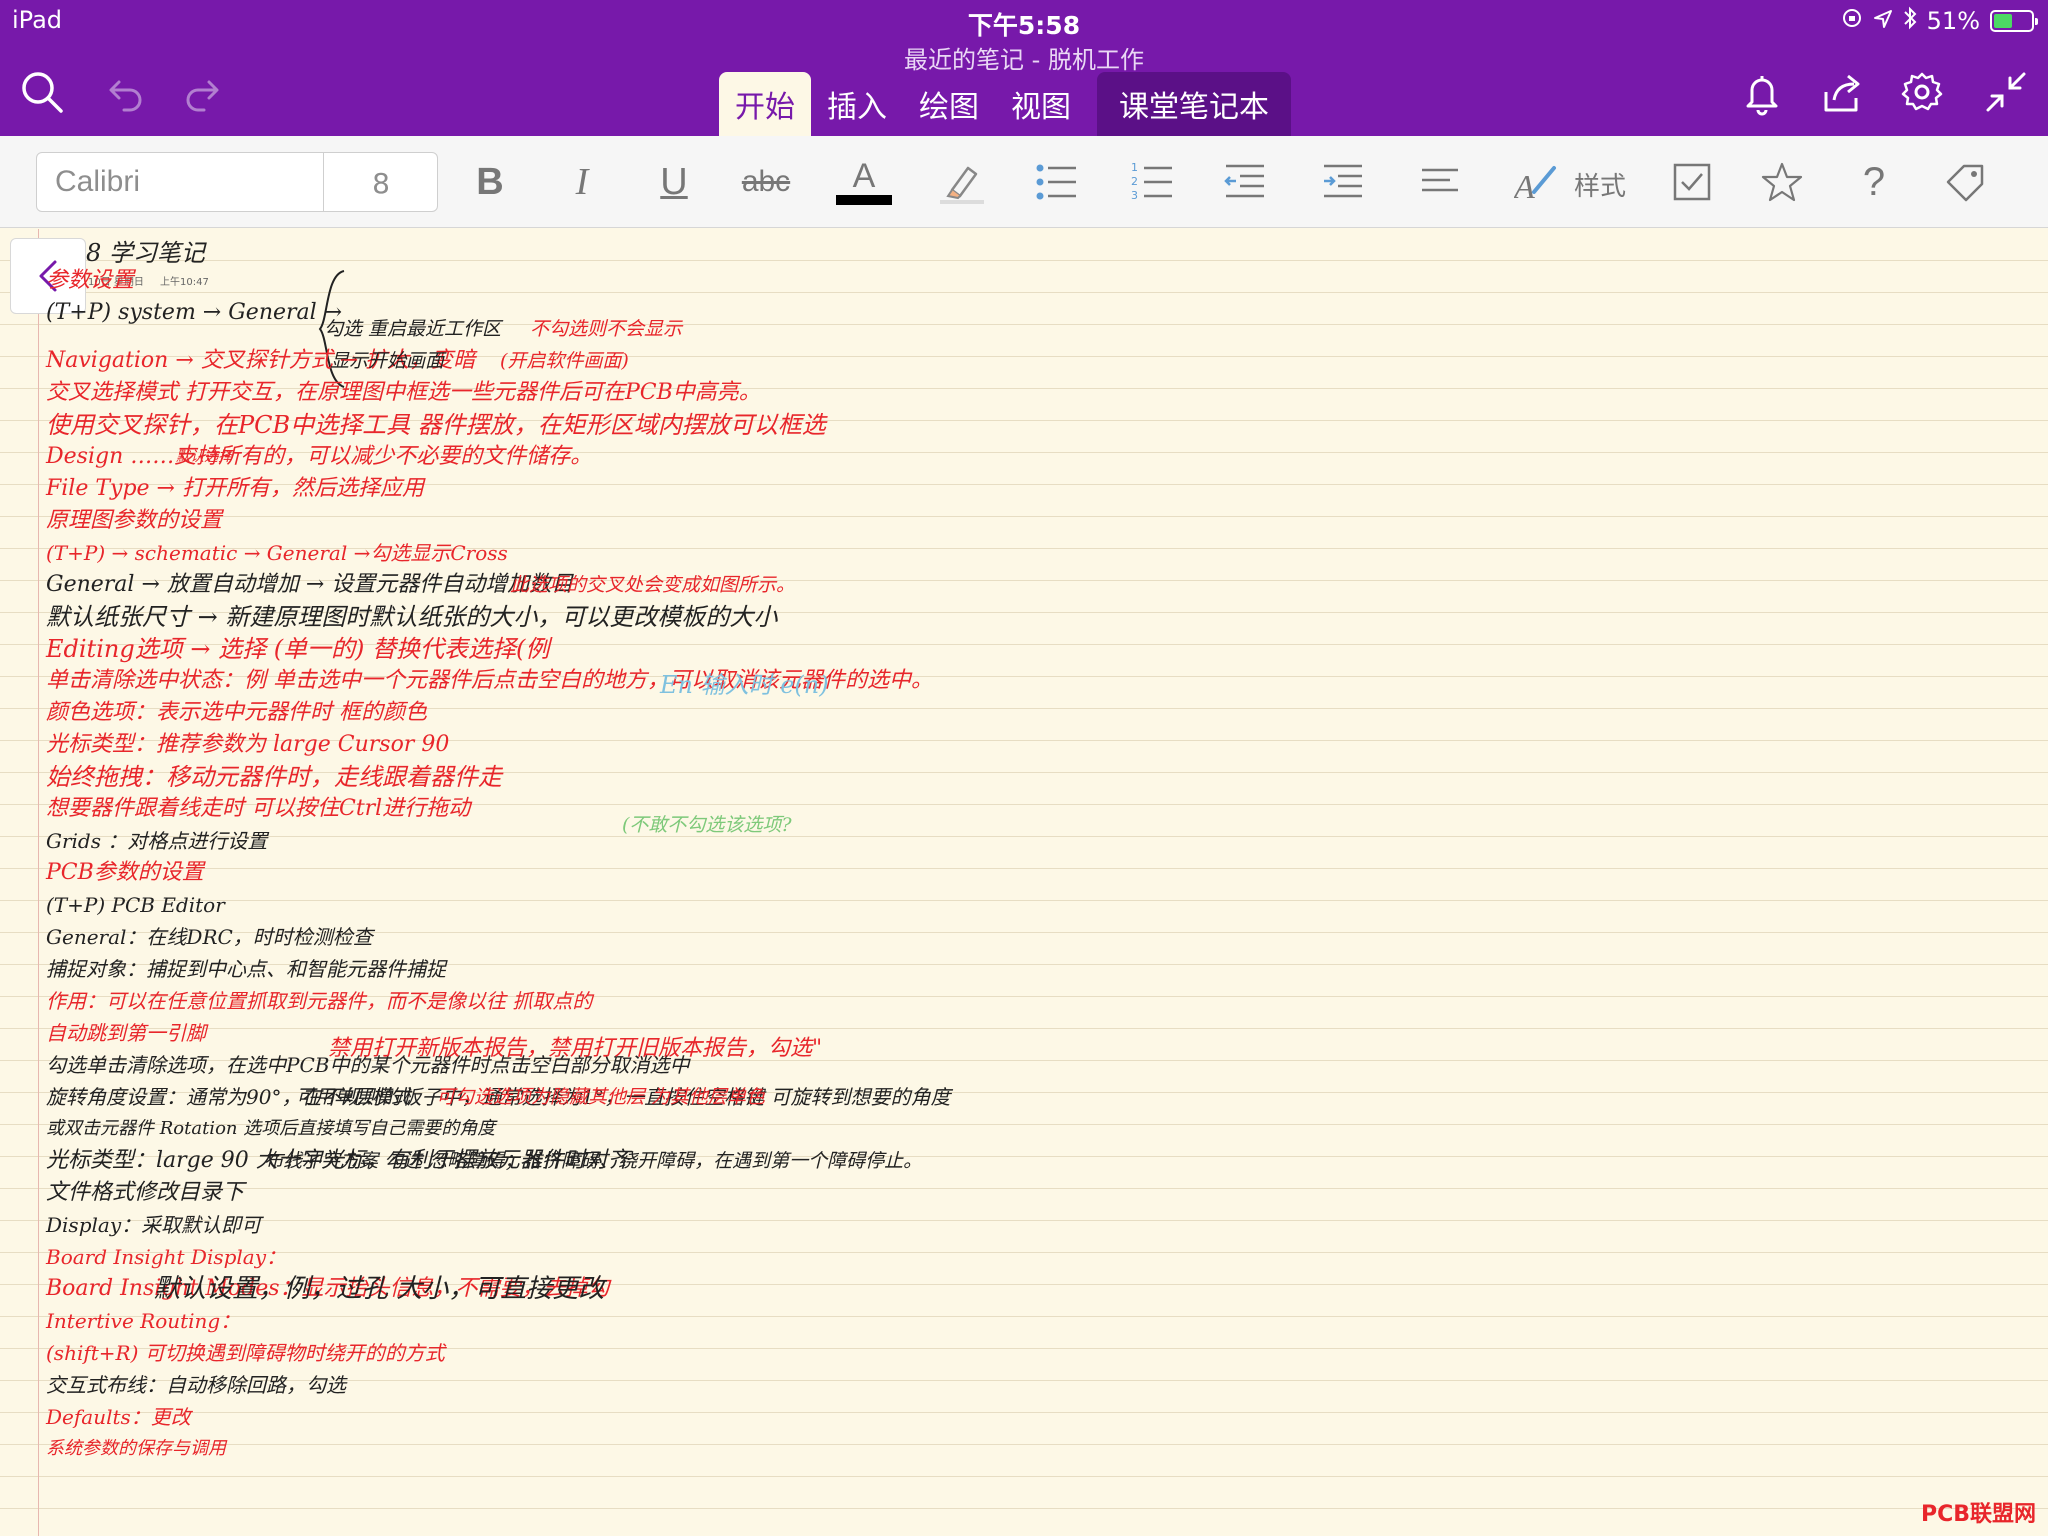 This screenshot has height=1536, width=2048. I want to click on note-n5: En 输入时 e(n), so click(744, 685).